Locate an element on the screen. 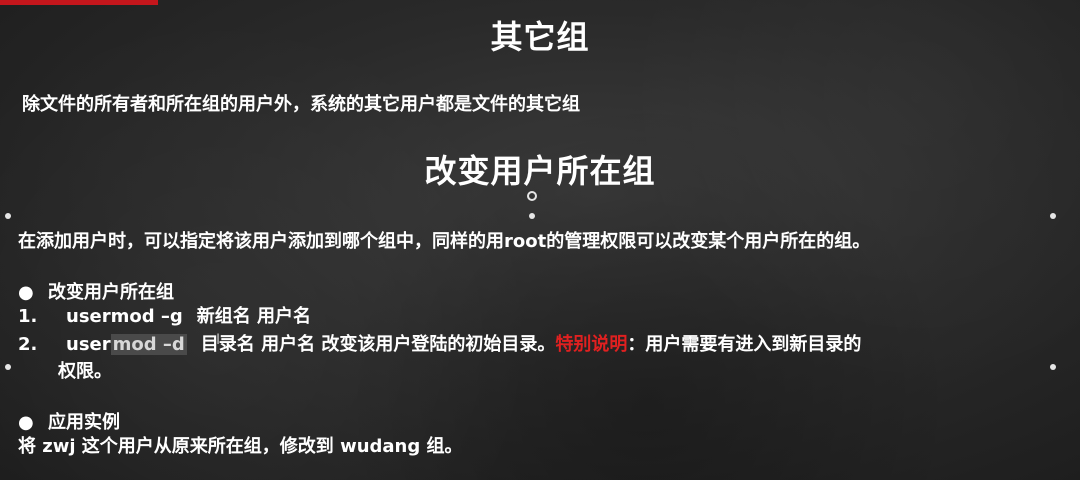 This screenshot has height=480, width=1080. command-text: usermod –g is located at coordinates (124, 316).